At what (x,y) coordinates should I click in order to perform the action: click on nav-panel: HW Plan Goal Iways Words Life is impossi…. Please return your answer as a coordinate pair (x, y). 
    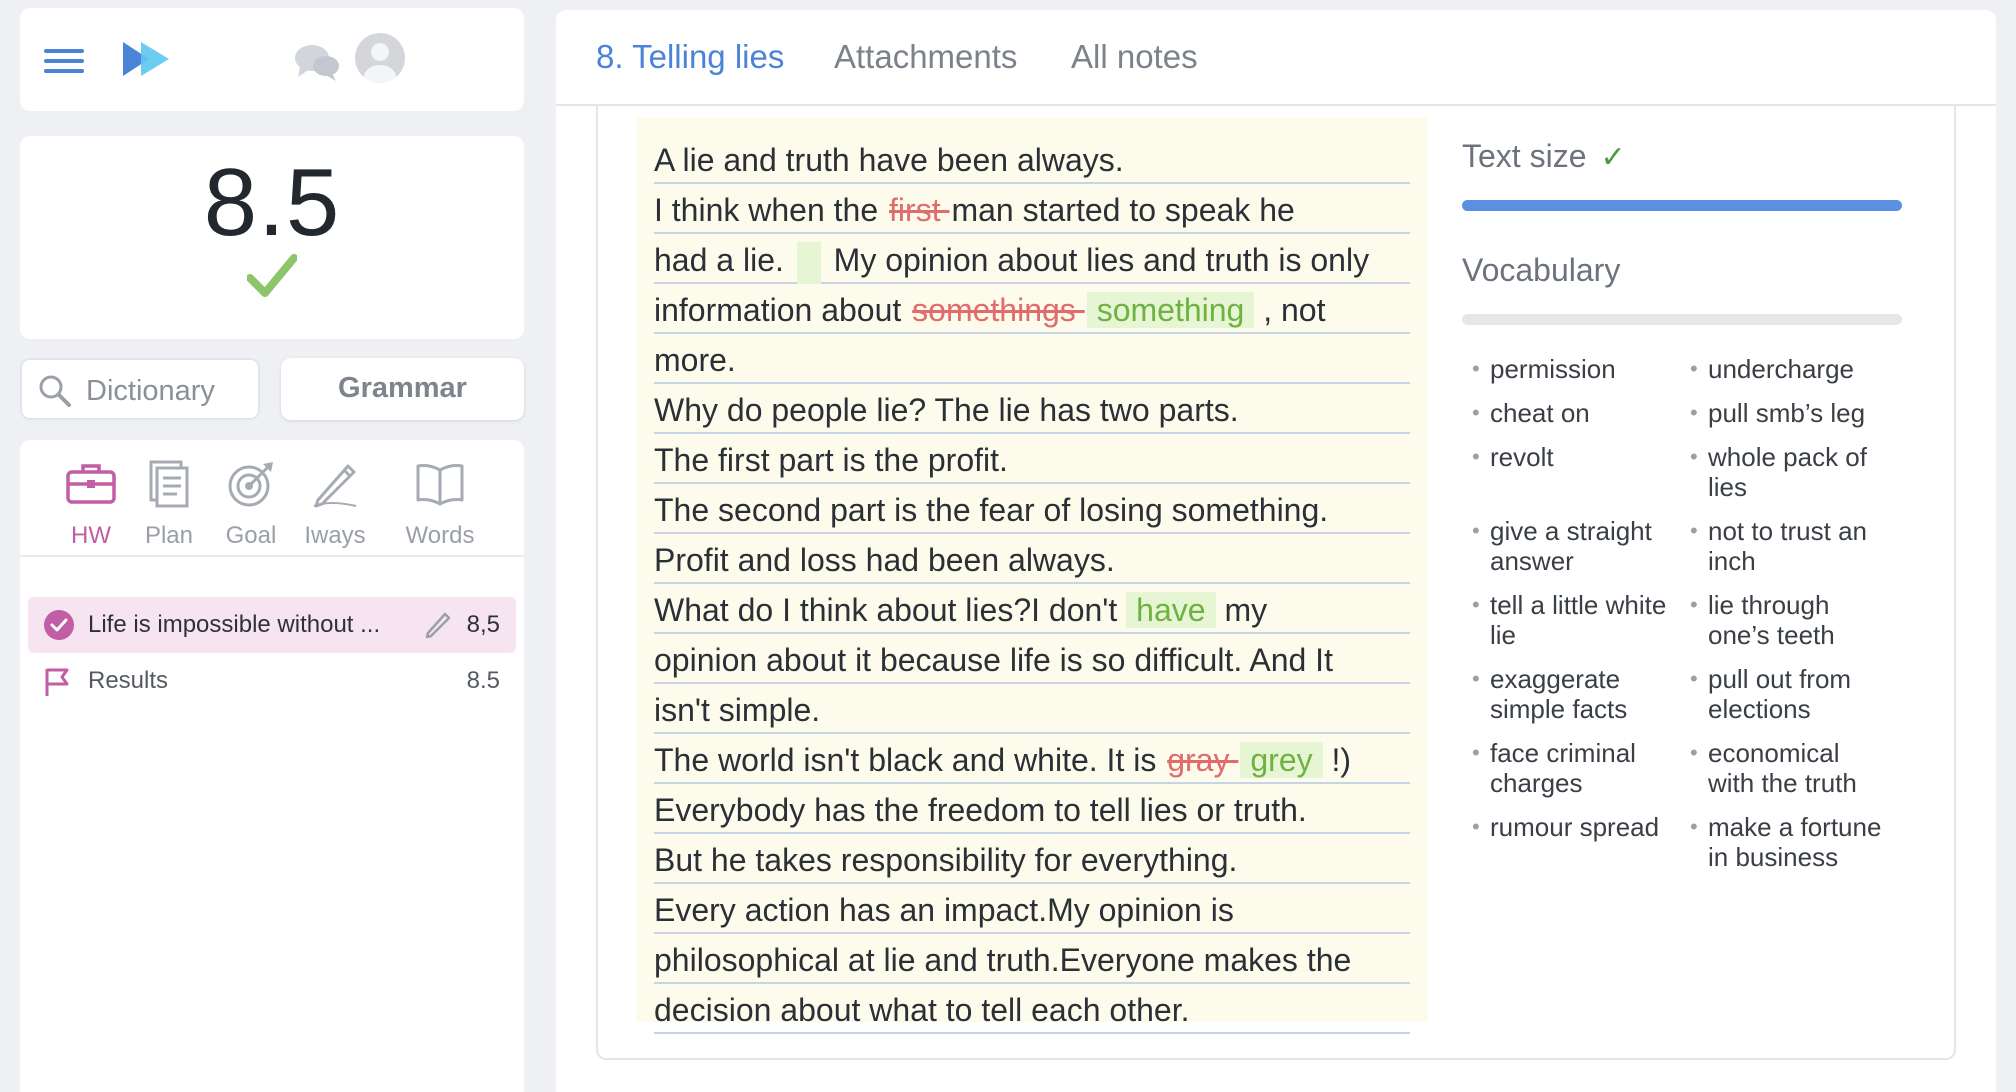
    Looking at the image, I should click on (272, 766).